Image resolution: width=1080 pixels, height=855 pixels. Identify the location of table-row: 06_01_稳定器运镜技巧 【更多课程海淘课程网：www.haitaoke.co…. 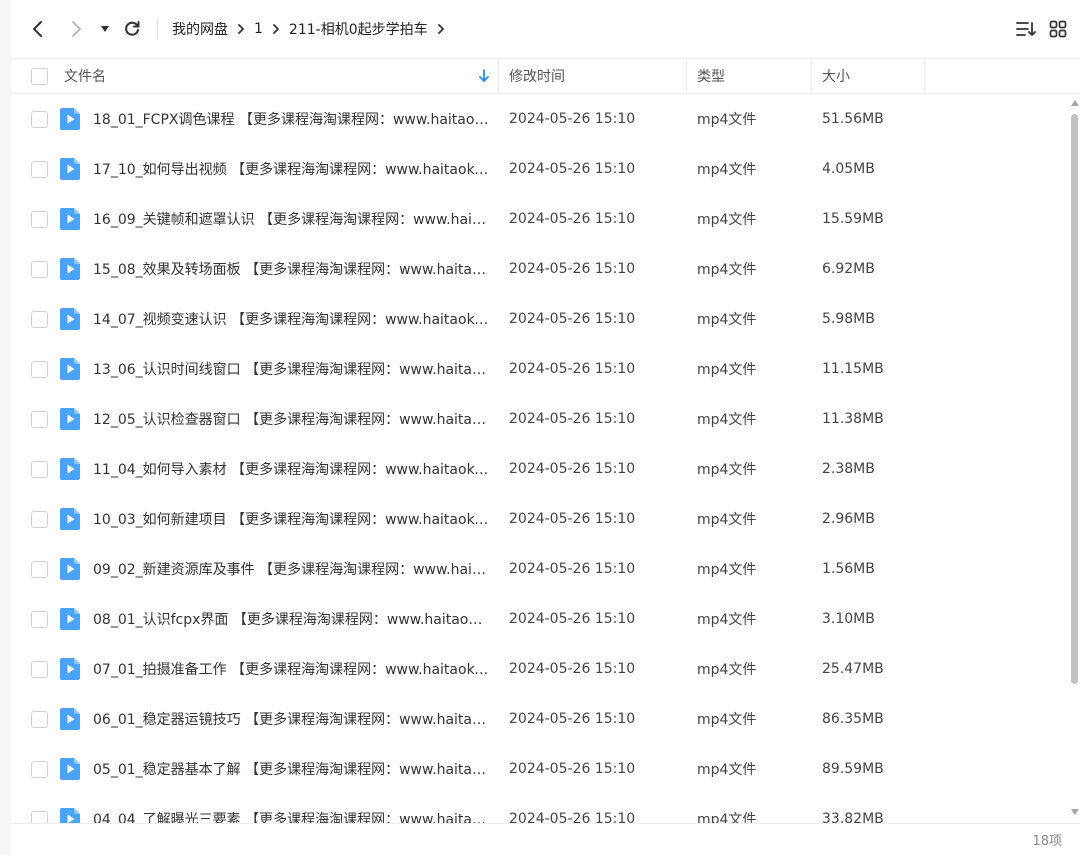
(540, 719).